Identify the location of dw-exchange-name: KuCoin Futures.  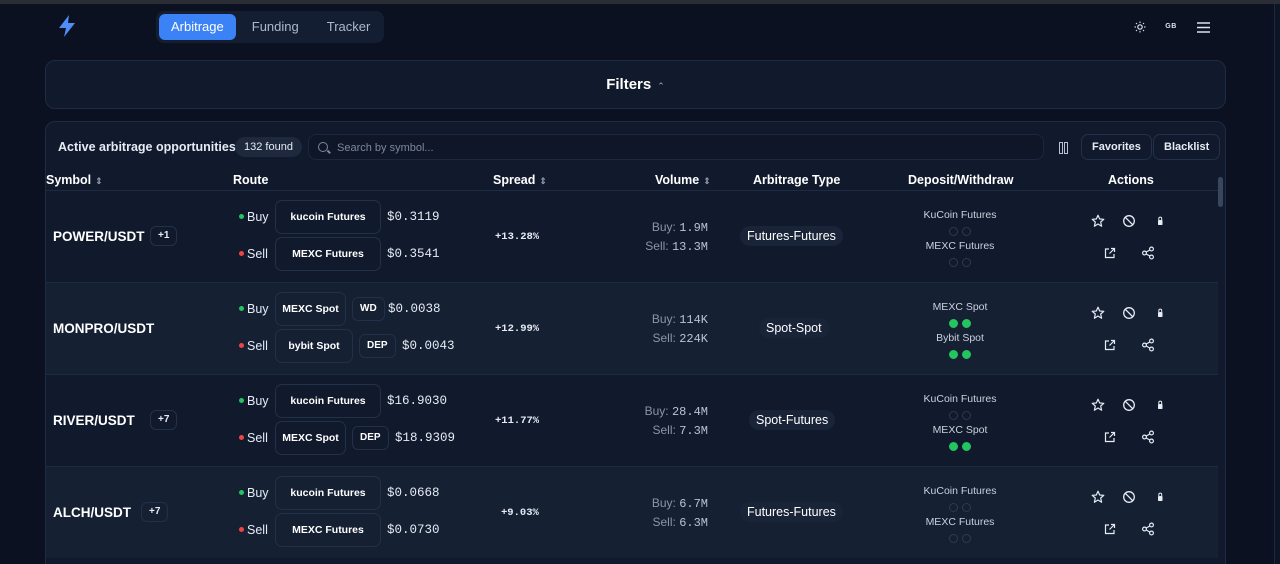
(960, 491).